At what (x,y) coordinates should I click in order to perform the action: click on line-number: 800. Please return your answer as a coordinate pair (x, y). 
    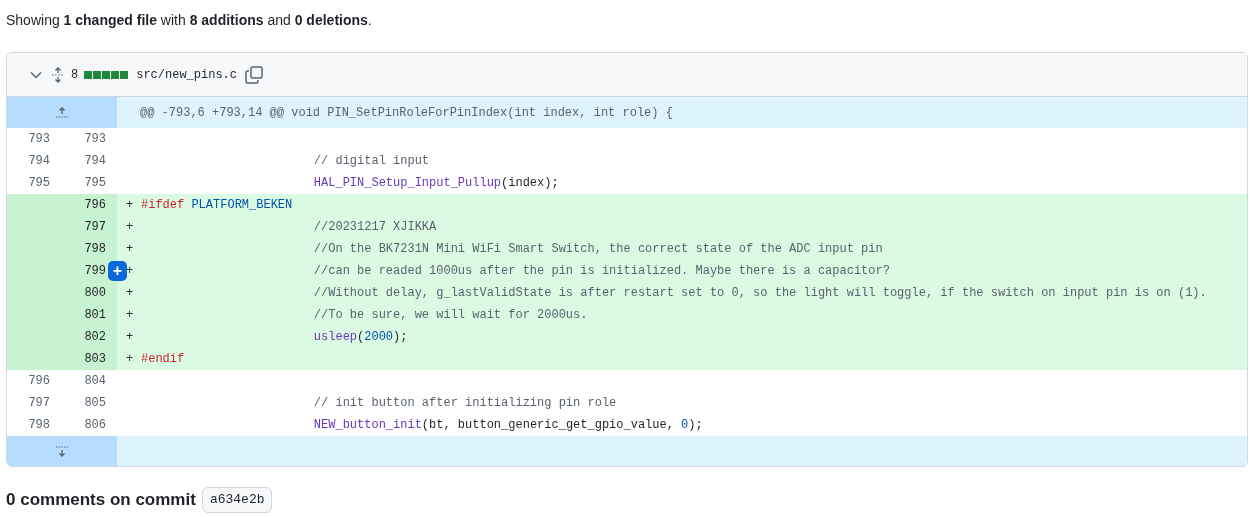
    Looking at the image, I should click on (95, 293).